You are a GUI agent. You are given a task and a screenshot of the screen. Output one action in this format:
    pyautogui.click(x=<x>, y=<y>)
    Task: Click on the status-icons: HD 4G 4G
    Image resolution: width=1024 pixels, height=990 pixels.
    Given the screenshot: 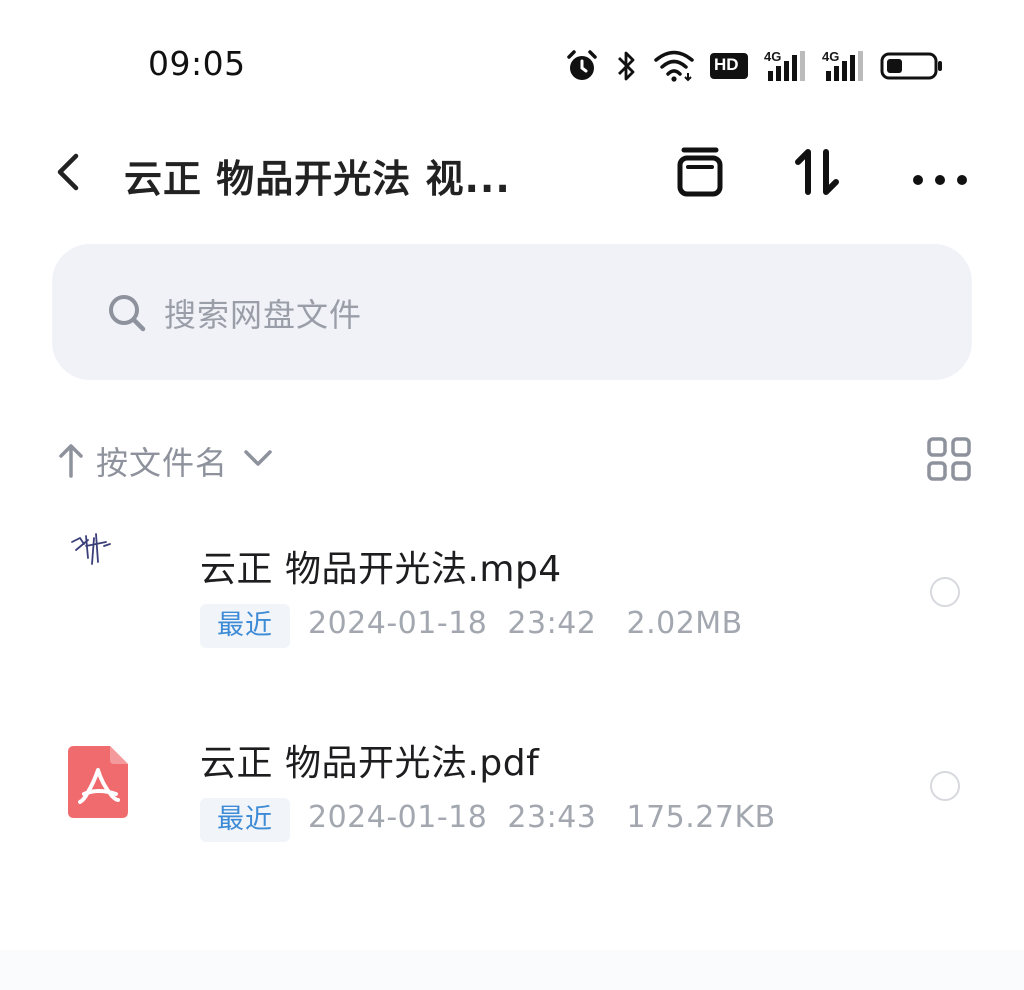 What is the action you would take?
    pyautogui.click(x=754, y=66)
    